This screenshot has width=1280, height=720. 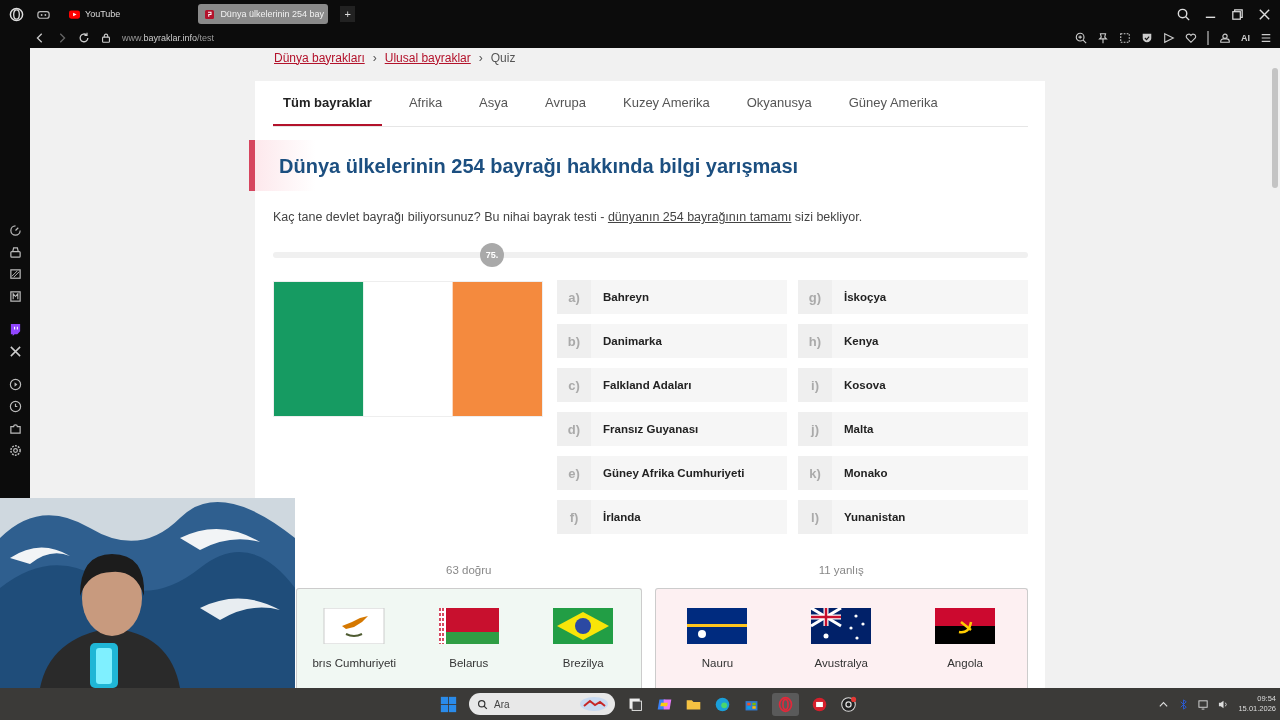 What do you see at coordinates (565, 103) in the screenshot?
I see `category-tab: Avrupa` at bounding box center [565, 103].